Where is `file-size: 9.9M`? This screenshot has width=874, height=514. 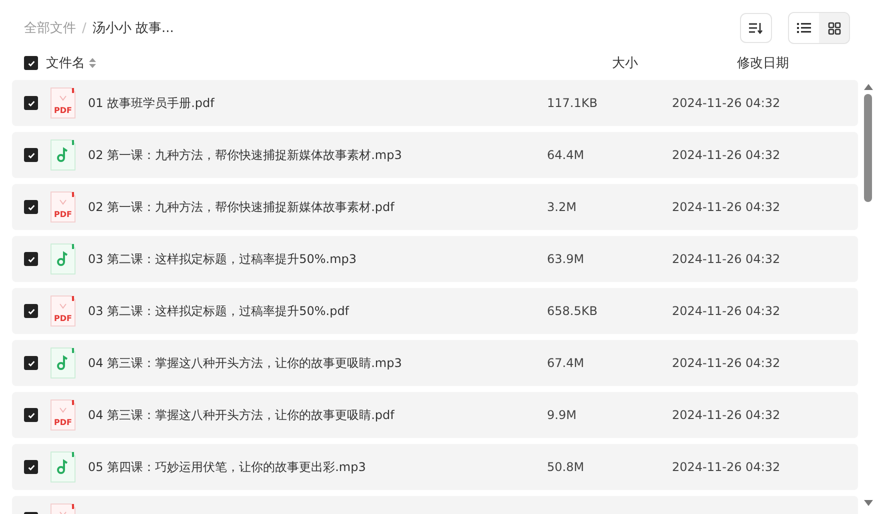
file-size: 9.9M is located at coordinates (562, 415).